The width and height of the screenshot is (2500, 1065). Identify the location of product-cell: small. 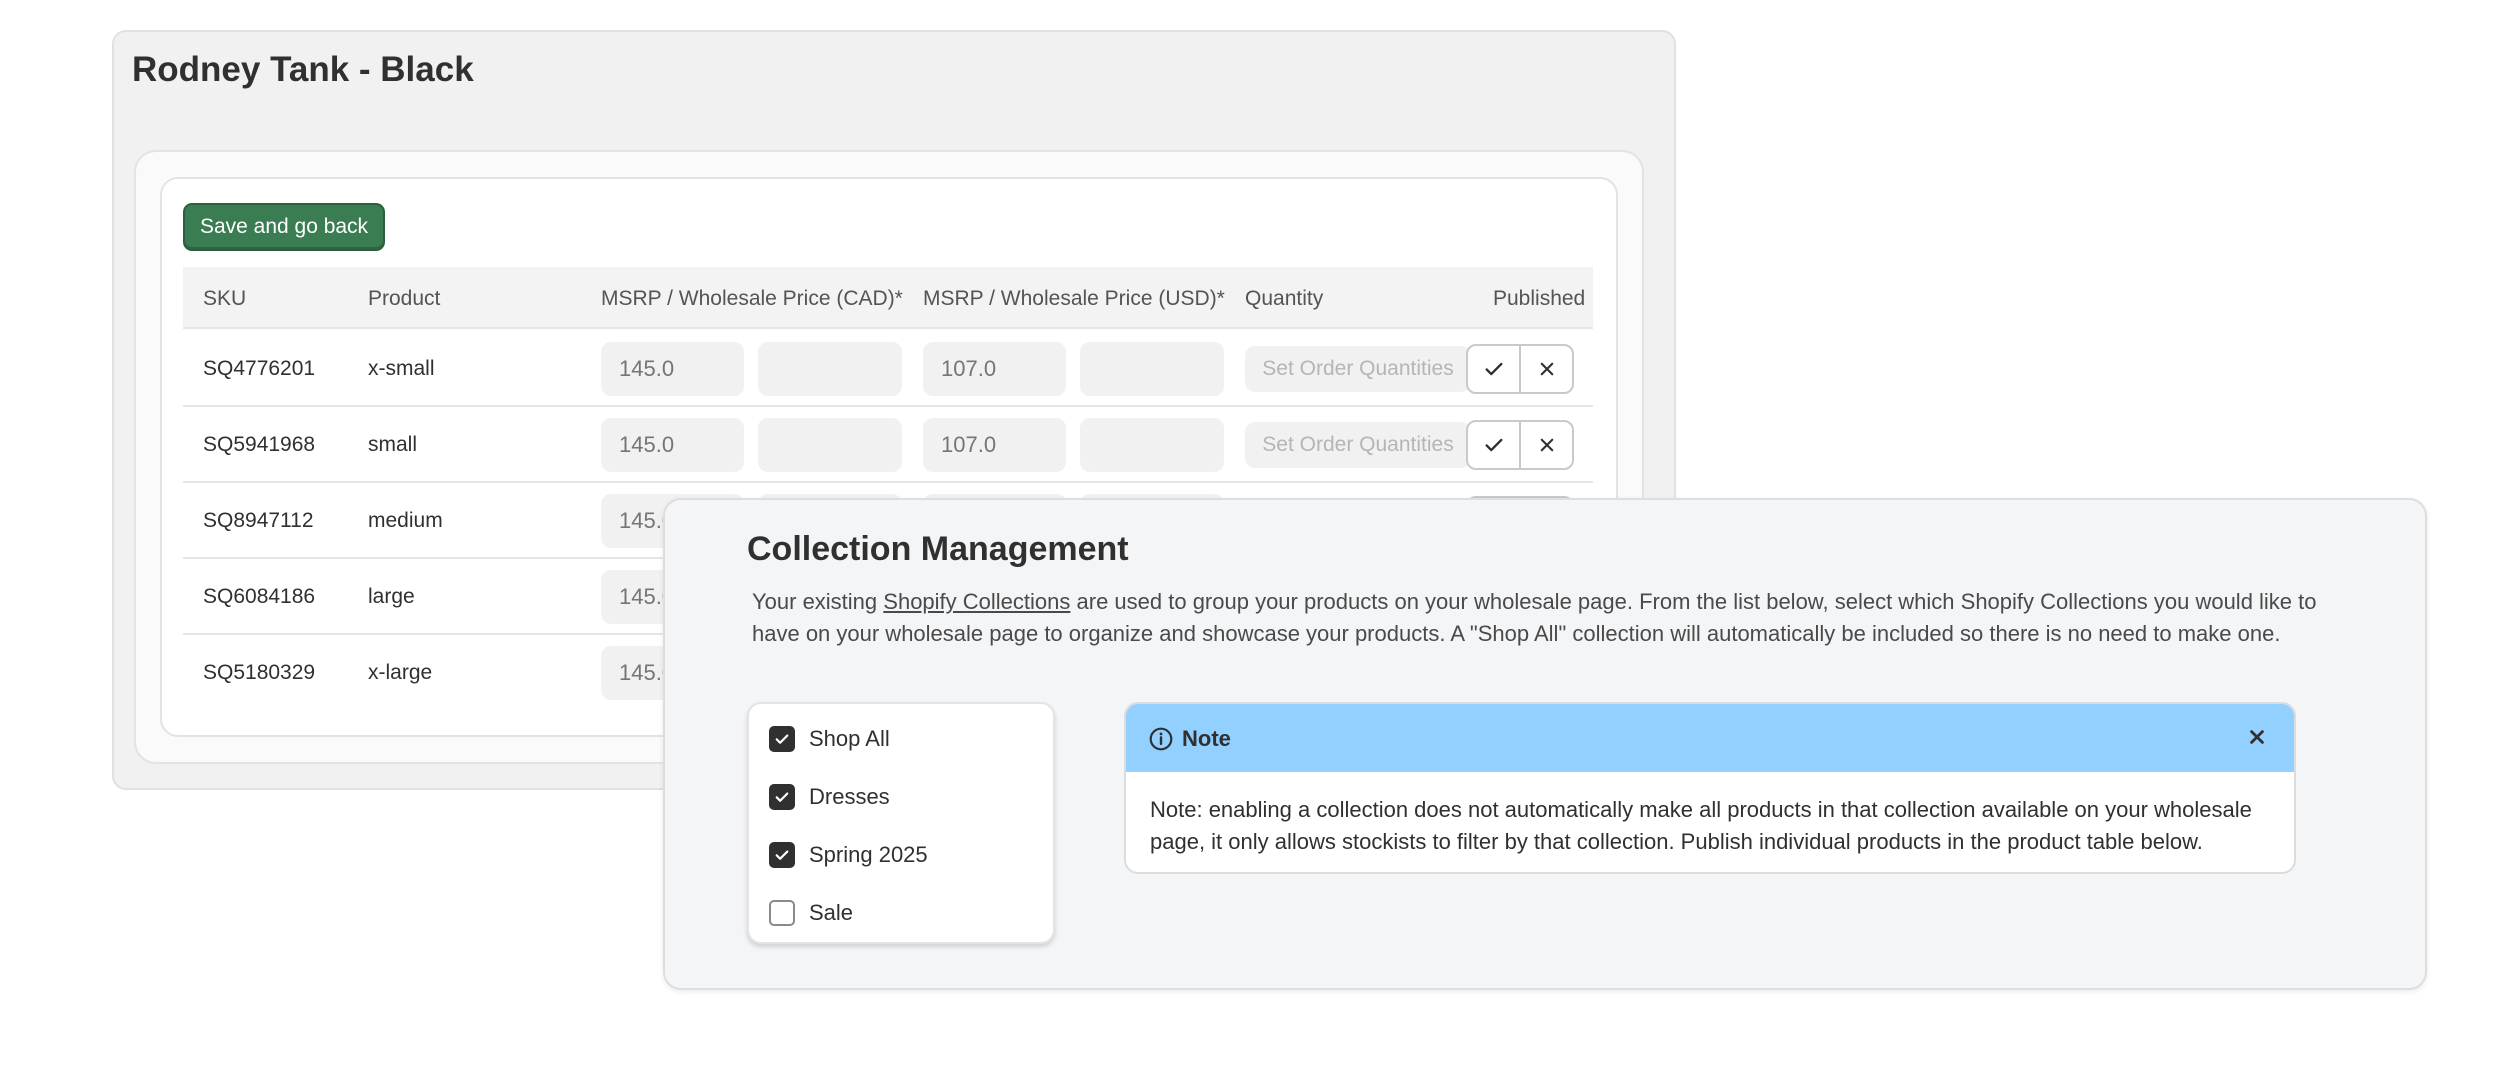
(393, 444).